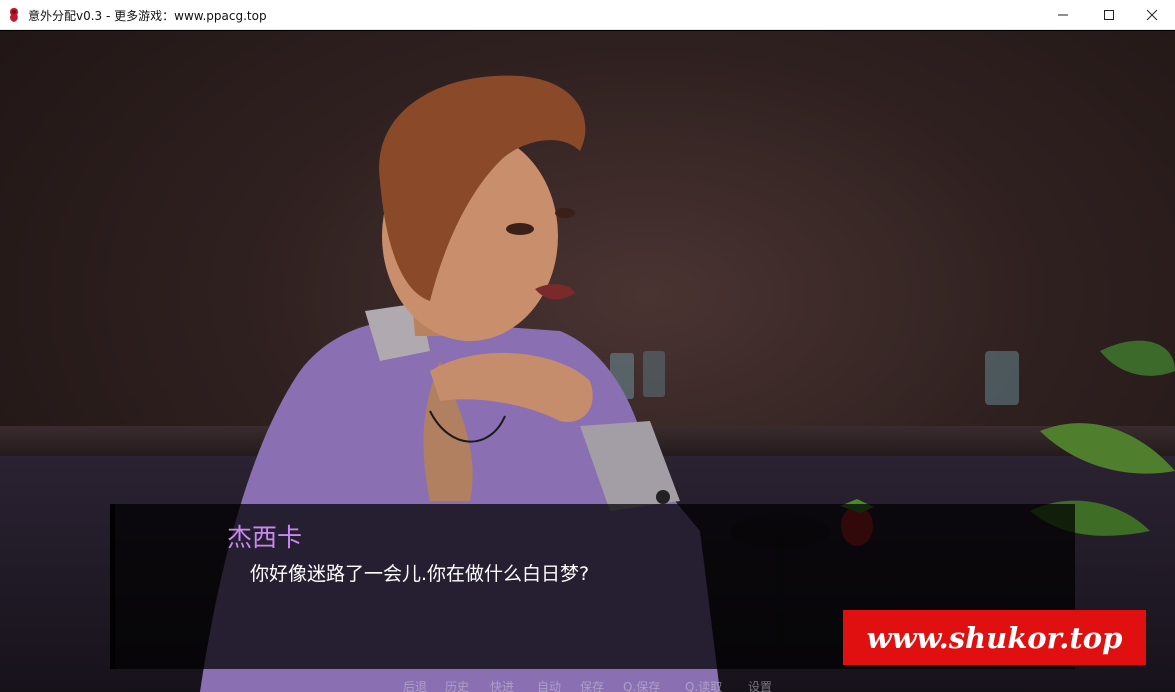  I want to click on quick-menu-back: 后退, so click(415, 685).